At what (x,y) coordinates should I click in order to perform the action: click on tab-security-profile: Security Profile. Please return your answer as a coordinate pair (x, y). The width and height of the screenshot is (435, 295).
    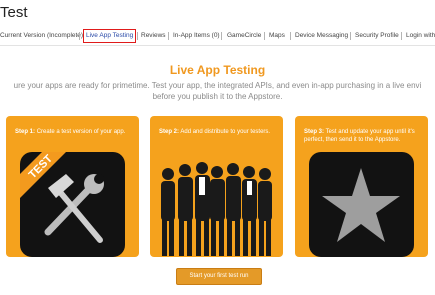
    Looking at the image, I should click on (377, 36).